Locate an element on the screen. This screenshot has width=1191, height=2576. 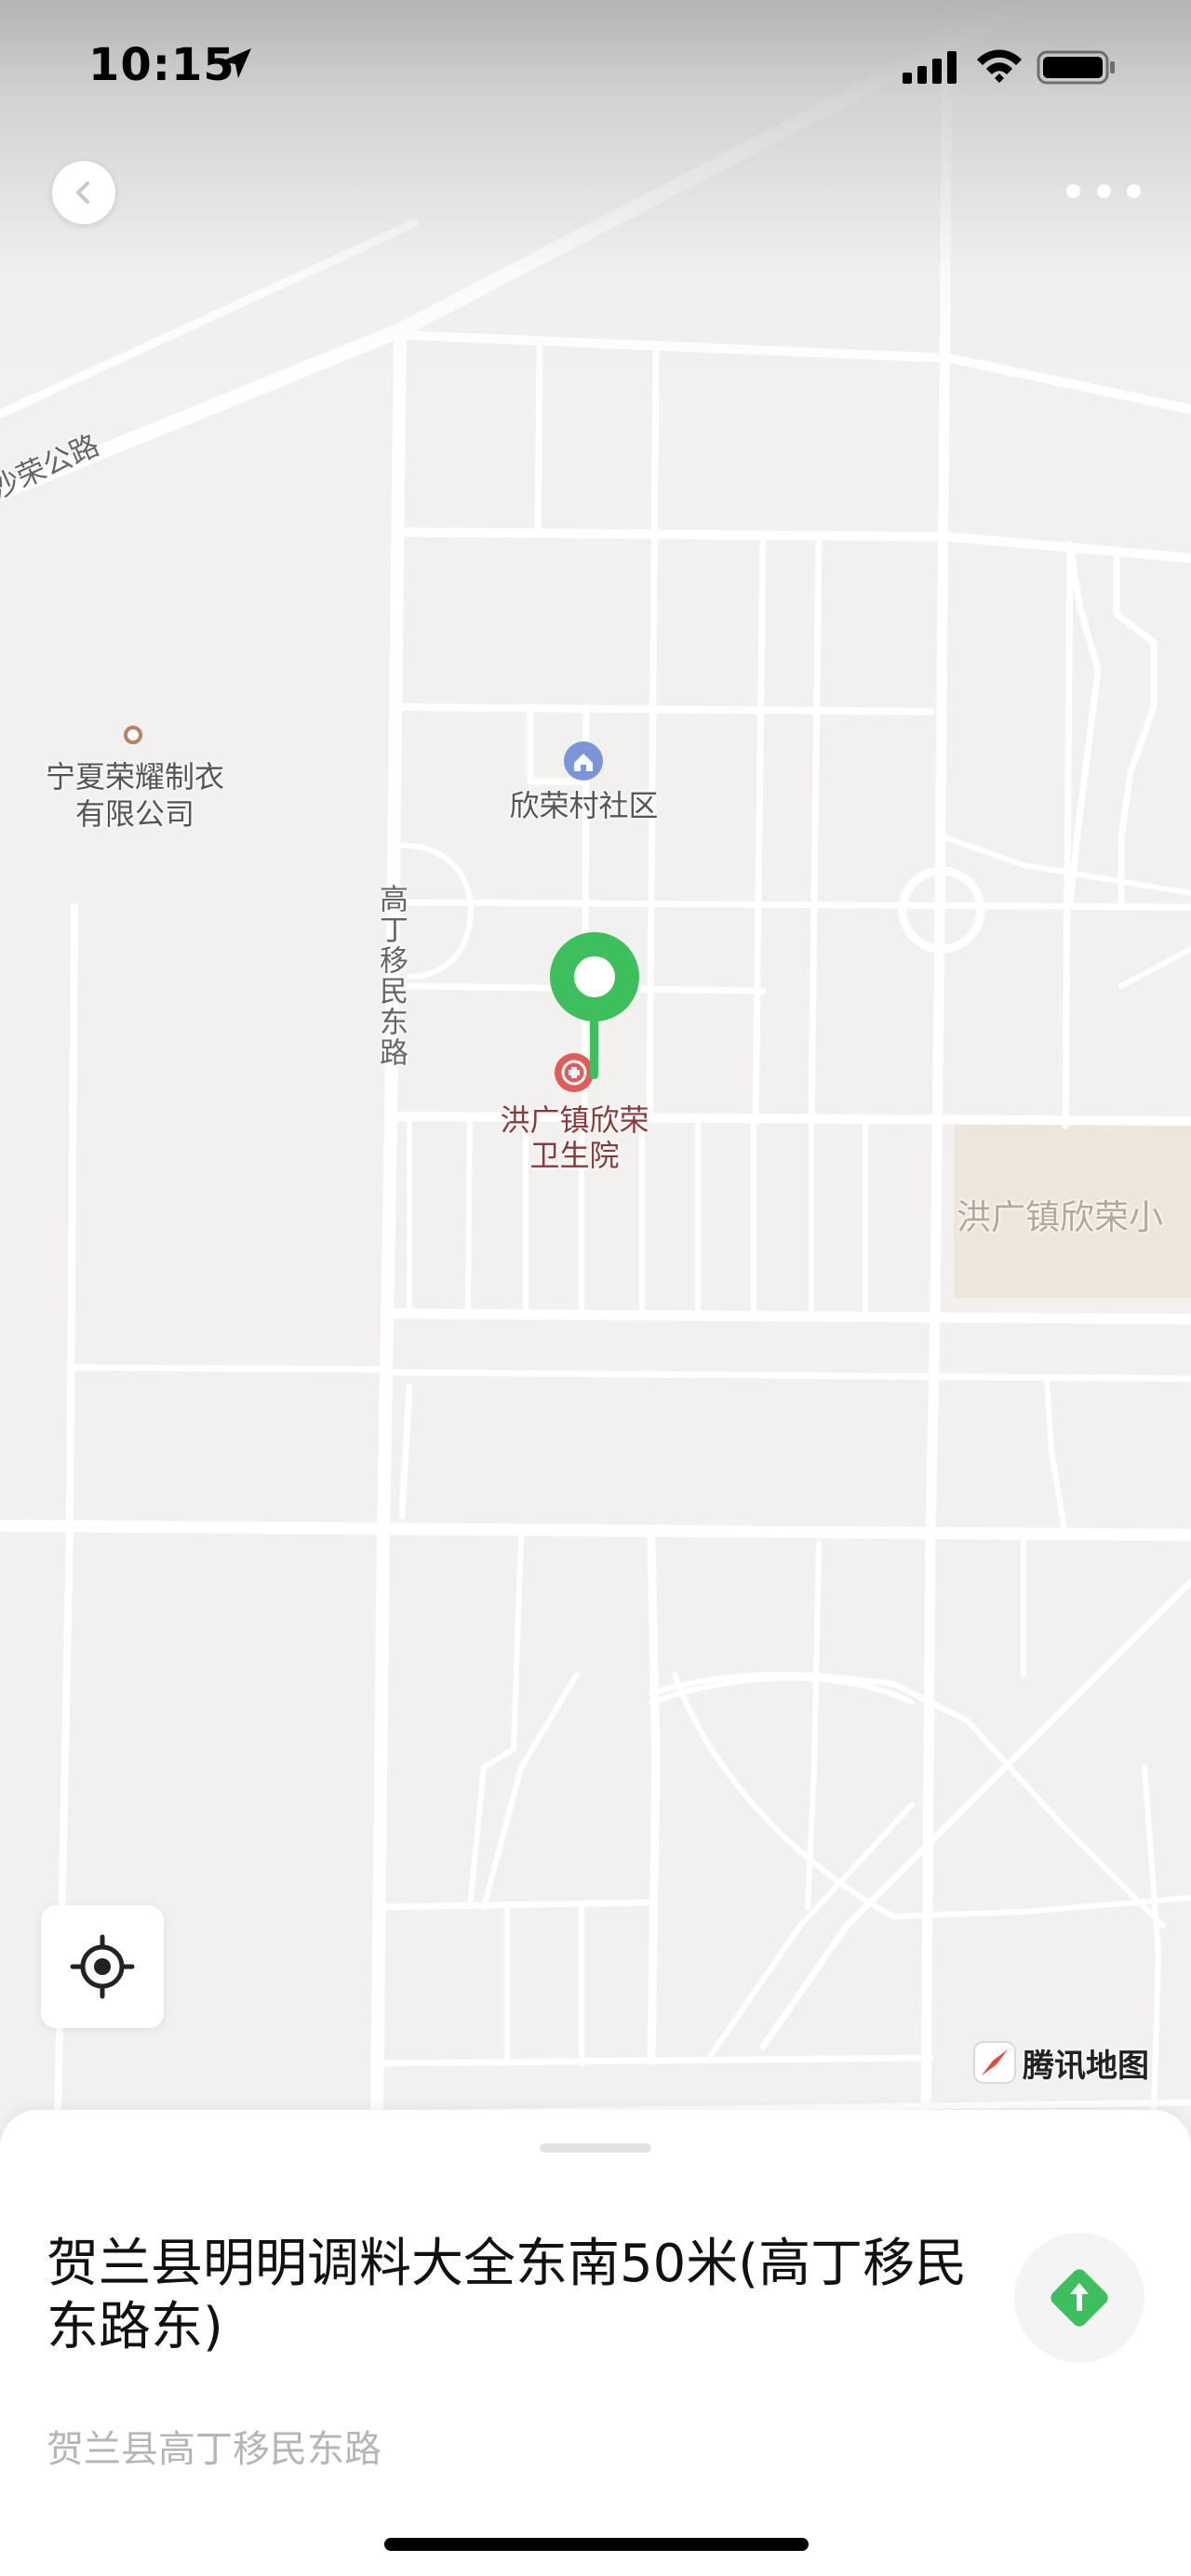
locate-crosshair-icon is located at coordinates (102, 1966).